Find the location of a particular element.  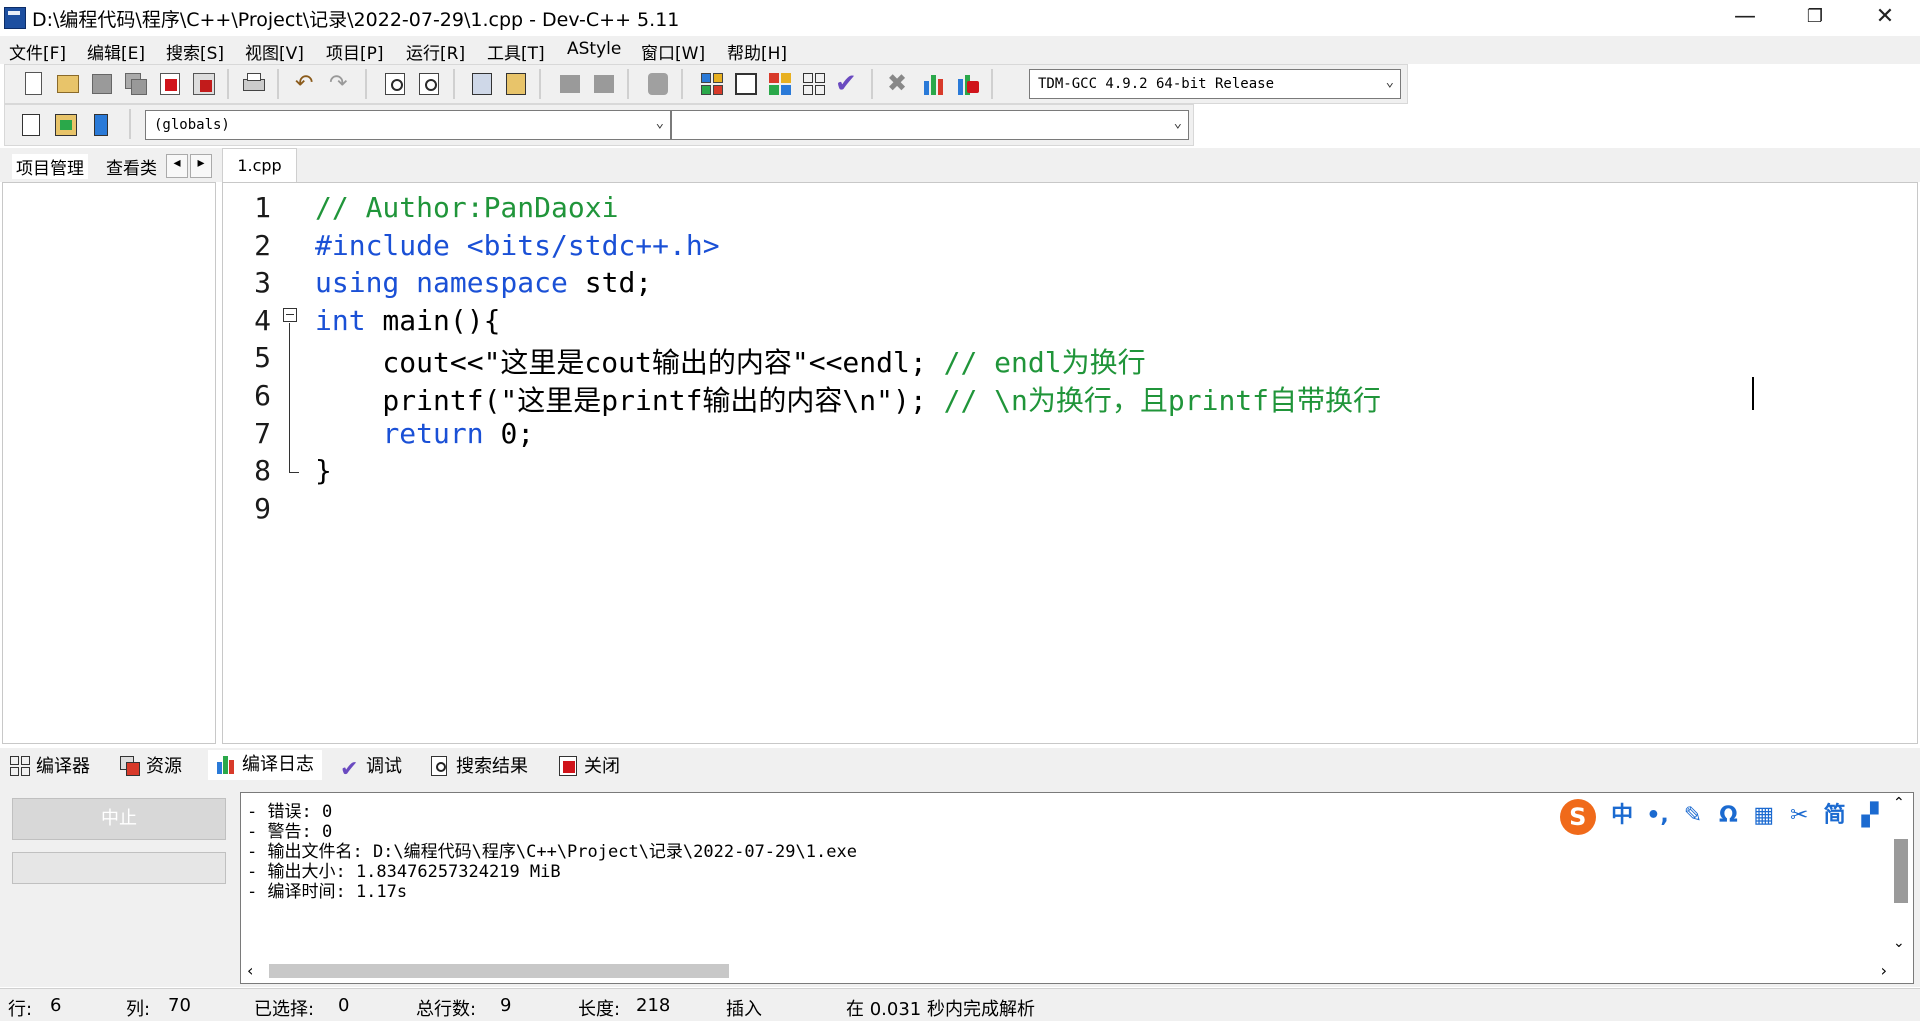

run-icon is located at coordinates (746, 84).